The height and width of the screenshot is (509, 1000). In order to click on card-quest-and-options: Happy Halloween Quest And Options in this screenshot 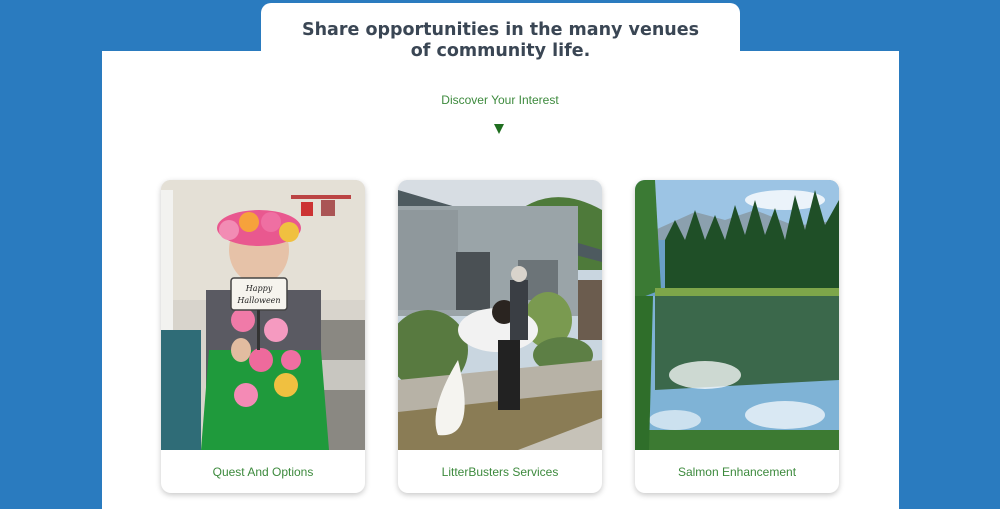, I will do `click(263, 336)`.